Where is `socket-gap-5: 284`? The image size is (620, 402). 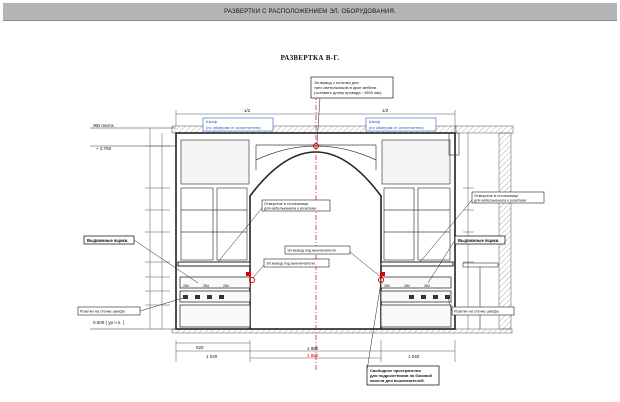
socket-gap-5: 284 is located at coordinates (407, 286).